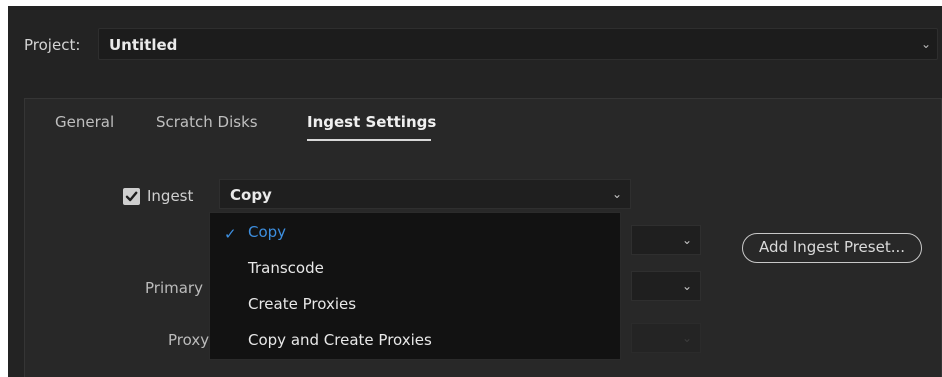  I want to click on checkmark-icon, so click(131, 196).